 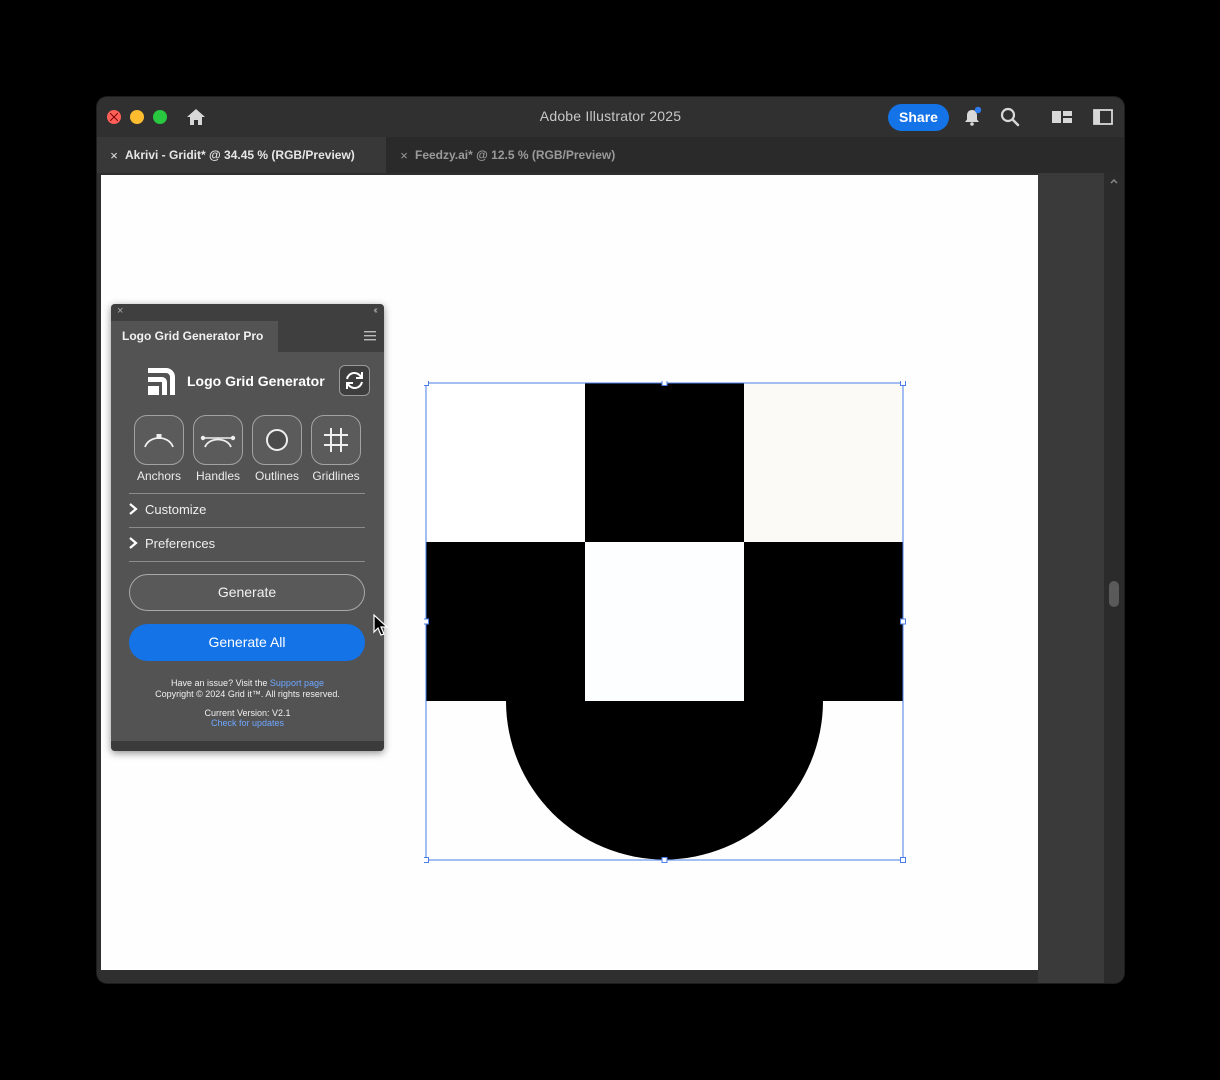 I want to click on gridlines-button, so click(x=336, y=440).